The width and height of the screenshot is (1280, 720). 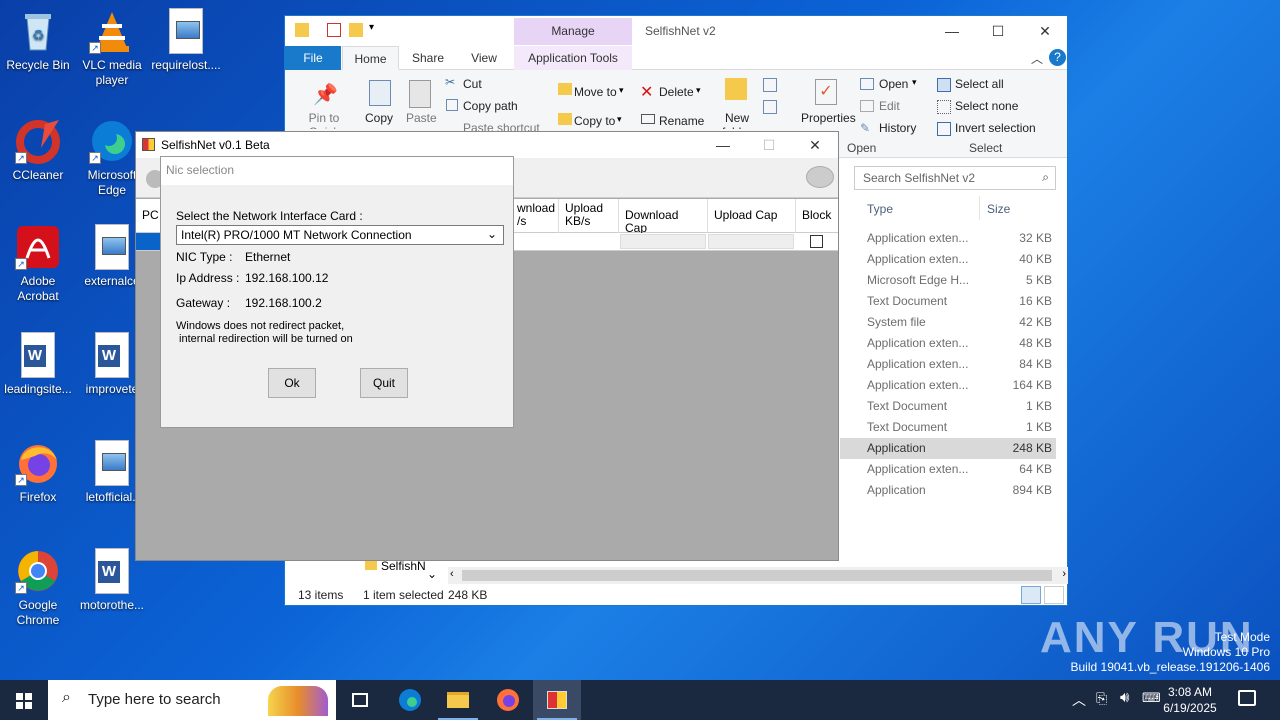 What do you see at coordinates (484, 58) in the screenshot?
I see `tab-view: View` at bounding box center [484, 58].